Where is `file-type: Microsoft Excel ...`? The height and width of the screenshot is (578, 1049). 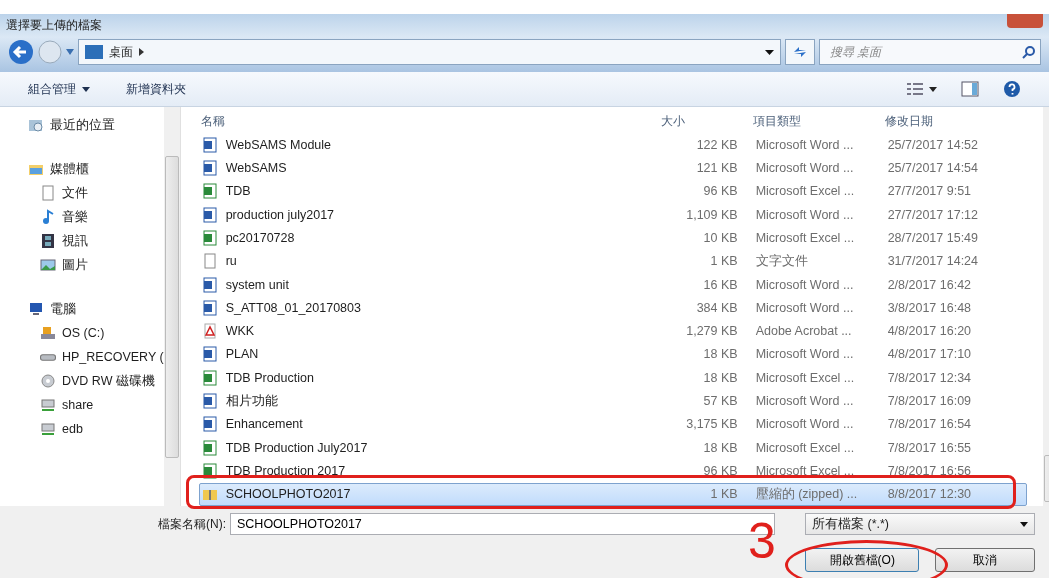
file-type: Microsoft Excel ... is located at coordinates (805, 471).